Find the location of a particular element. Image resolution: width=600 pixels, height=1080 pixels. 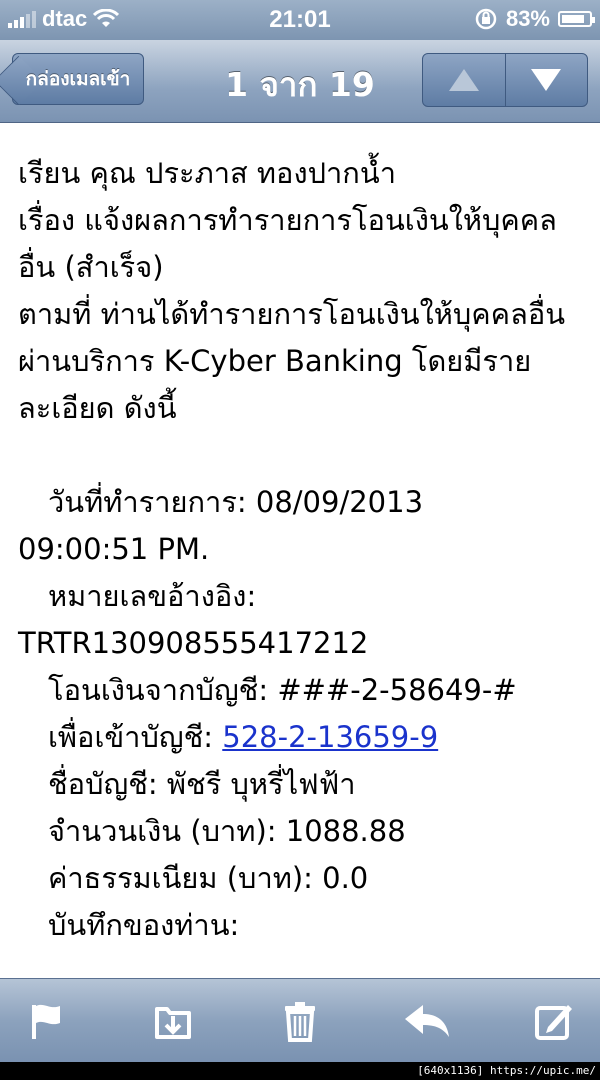

subject-line: เรื่อง แจ้งผลการทำรายการโอนเงินให้บุคคล is located at coordinates (287, 220).